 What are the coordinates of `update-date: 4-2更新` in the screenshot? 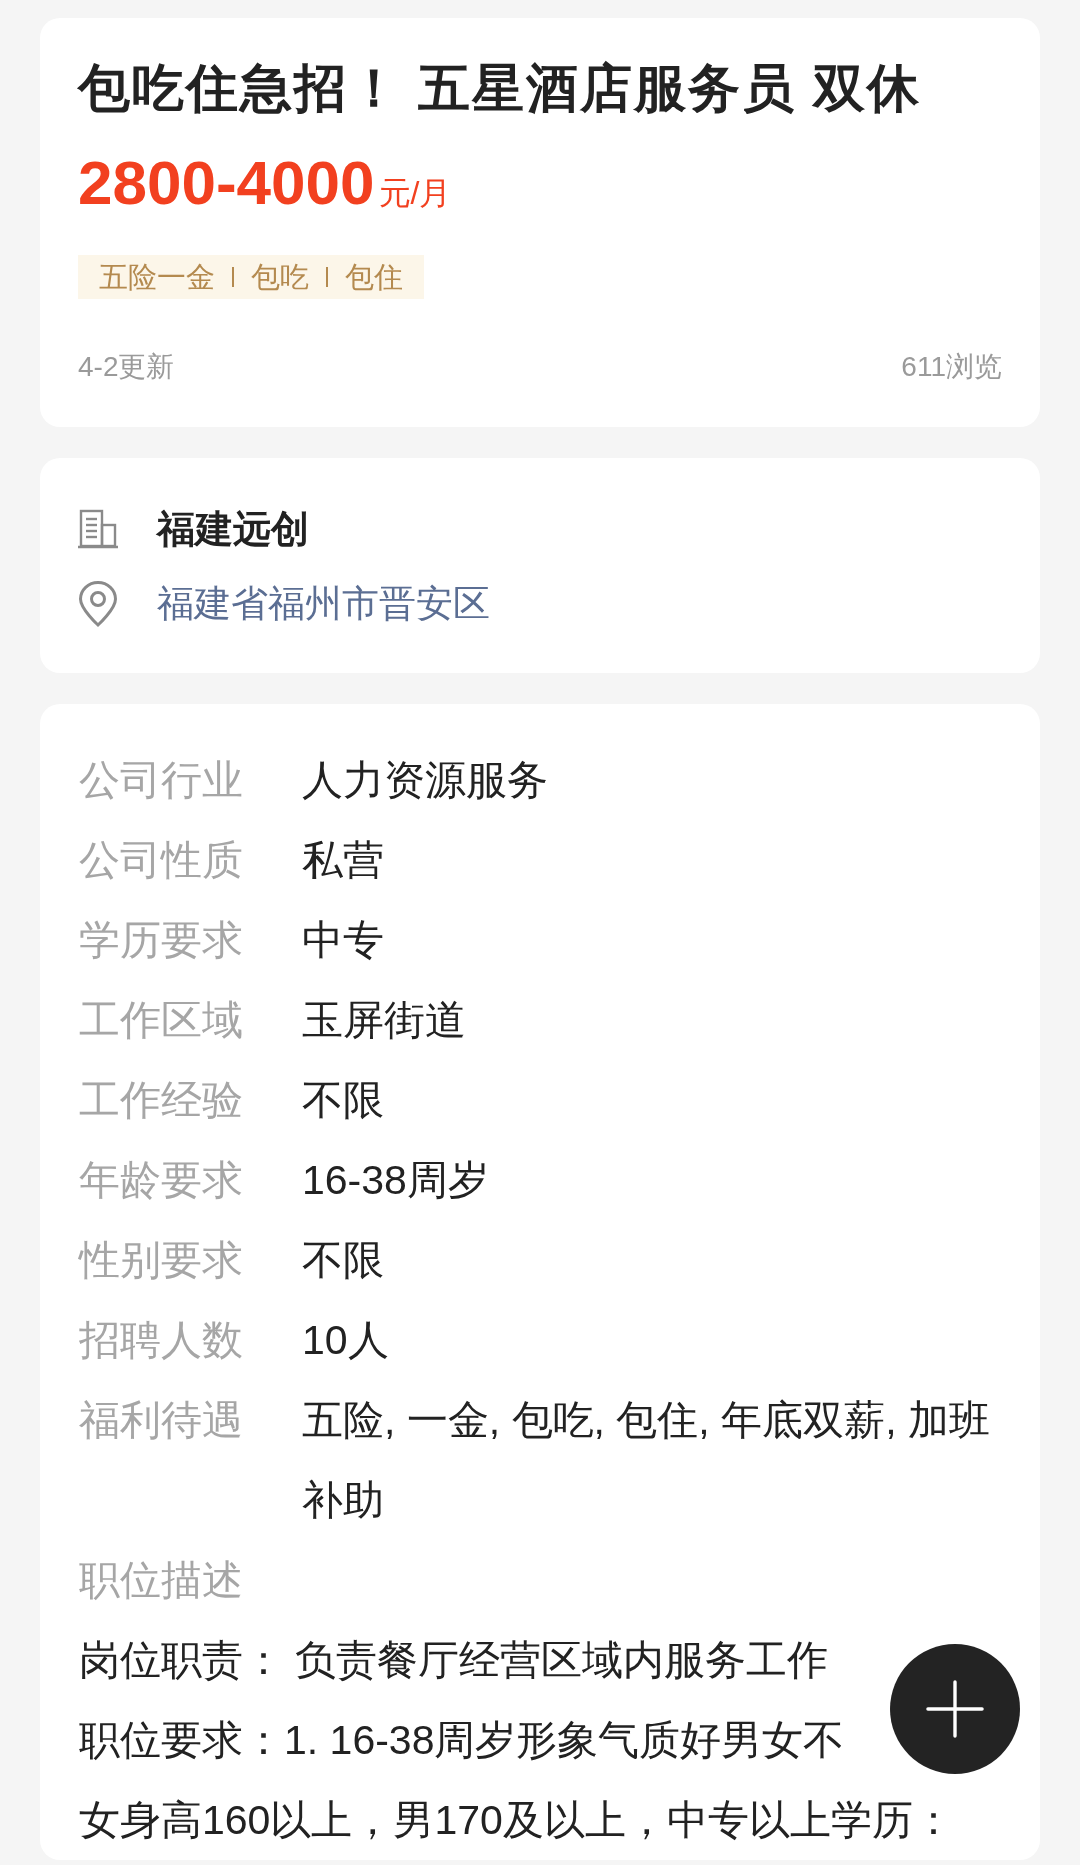 It's located at (126, 367).